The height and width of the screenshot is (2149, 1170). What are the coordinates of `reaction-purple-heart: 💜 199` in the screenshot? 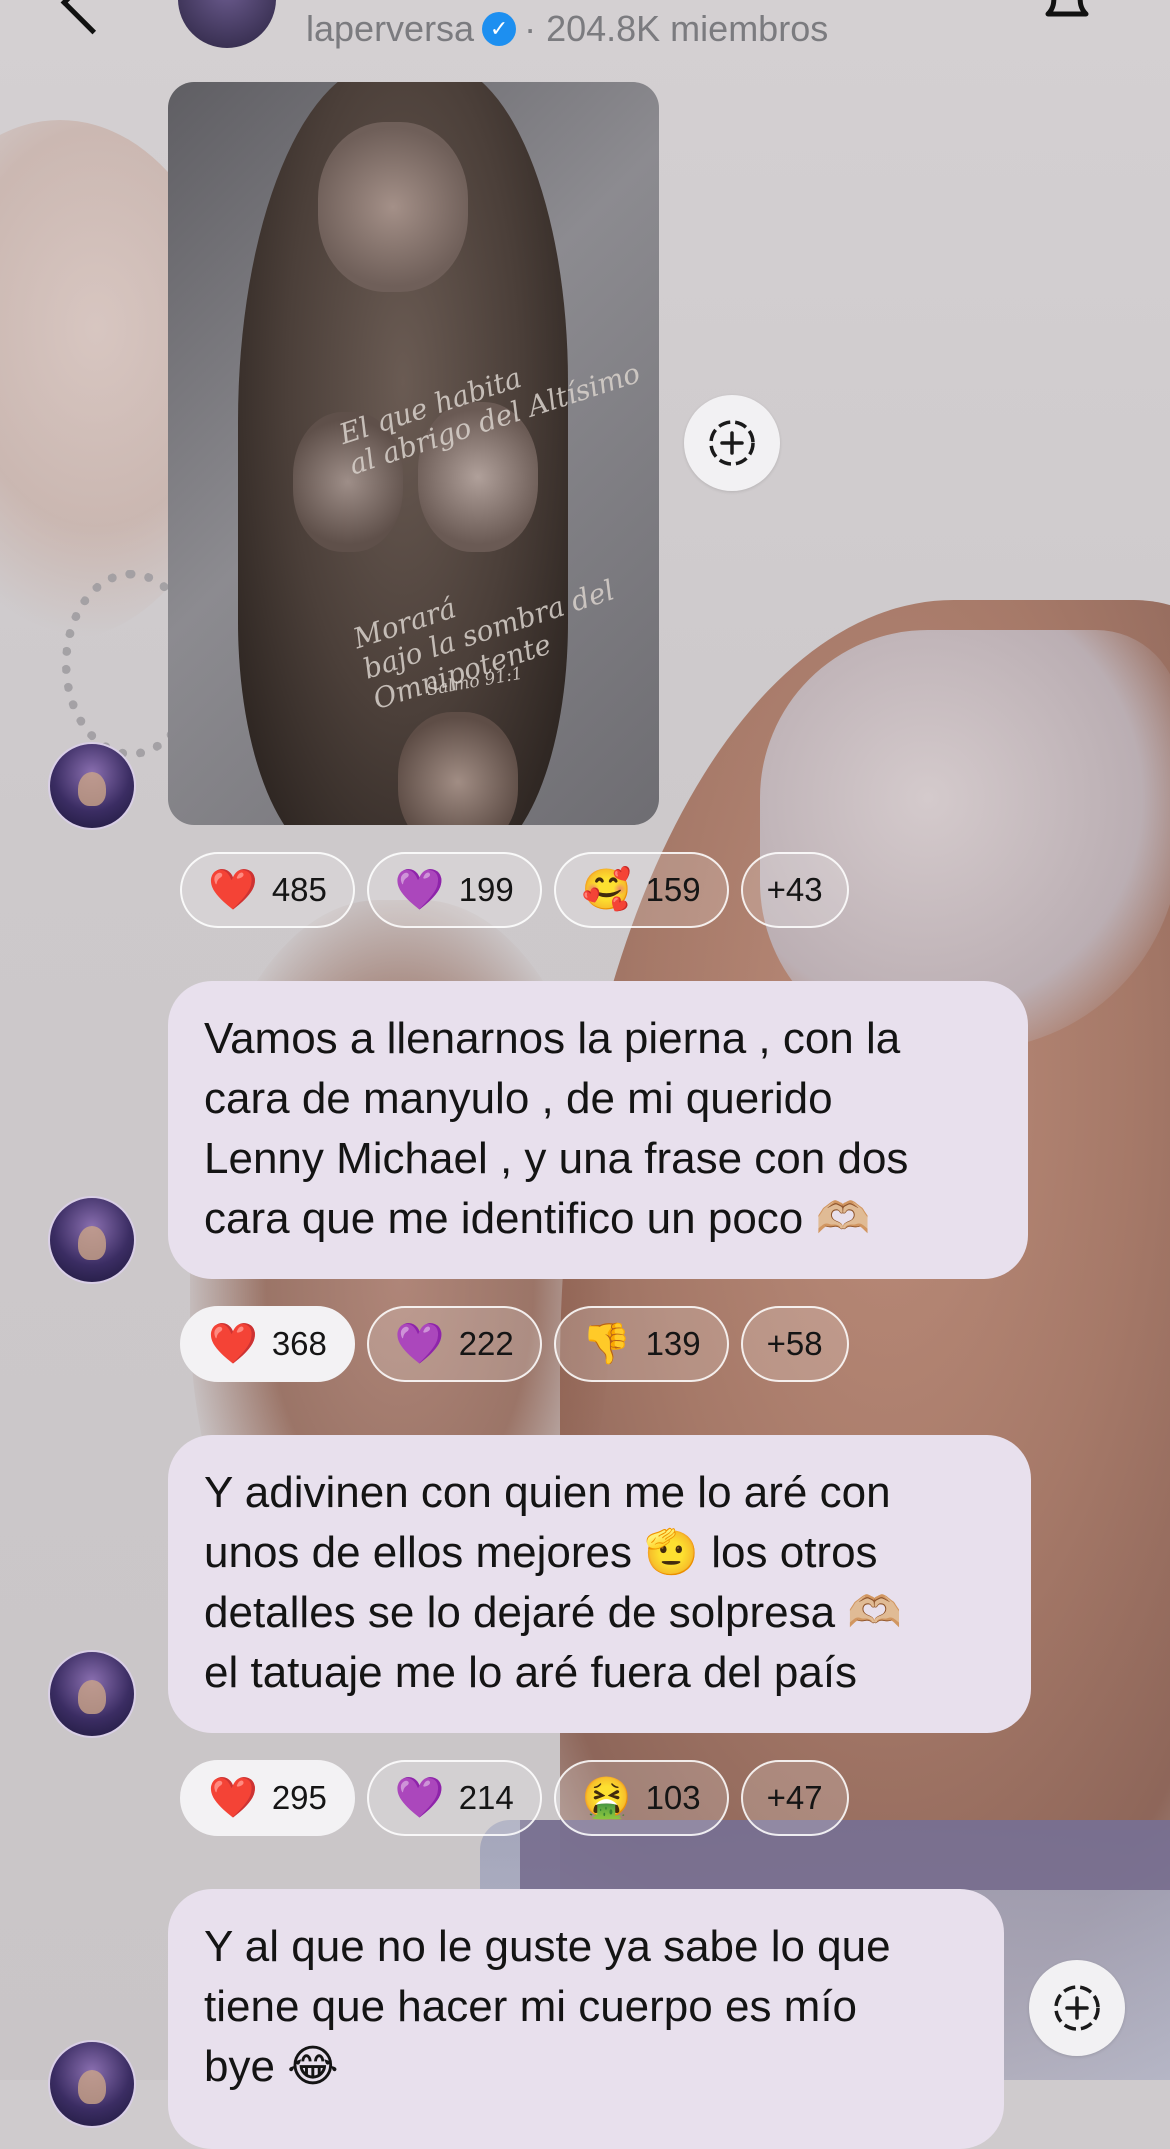 It's located at (454, 890).